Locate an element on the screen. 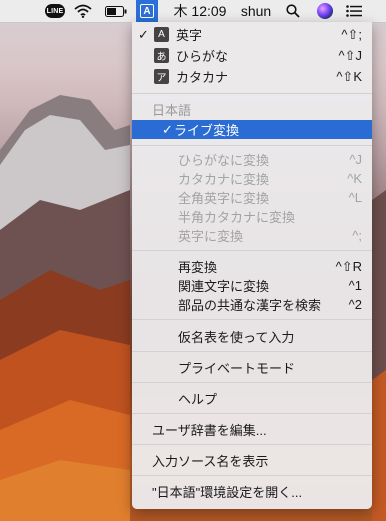 The image size is (386, 521). convert-alphanumeric: 英字に変換 ^; is located at coordinates (252, 235).